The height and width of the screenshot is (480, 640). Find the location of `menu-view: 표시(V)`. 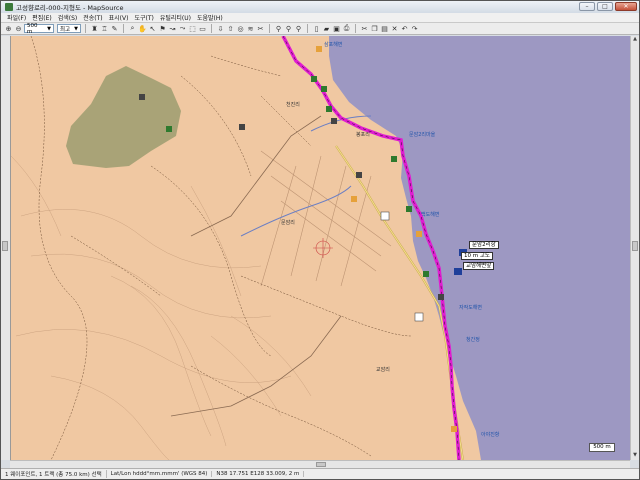

menu-view: 표시(V) is located at coordinates (119, 17).